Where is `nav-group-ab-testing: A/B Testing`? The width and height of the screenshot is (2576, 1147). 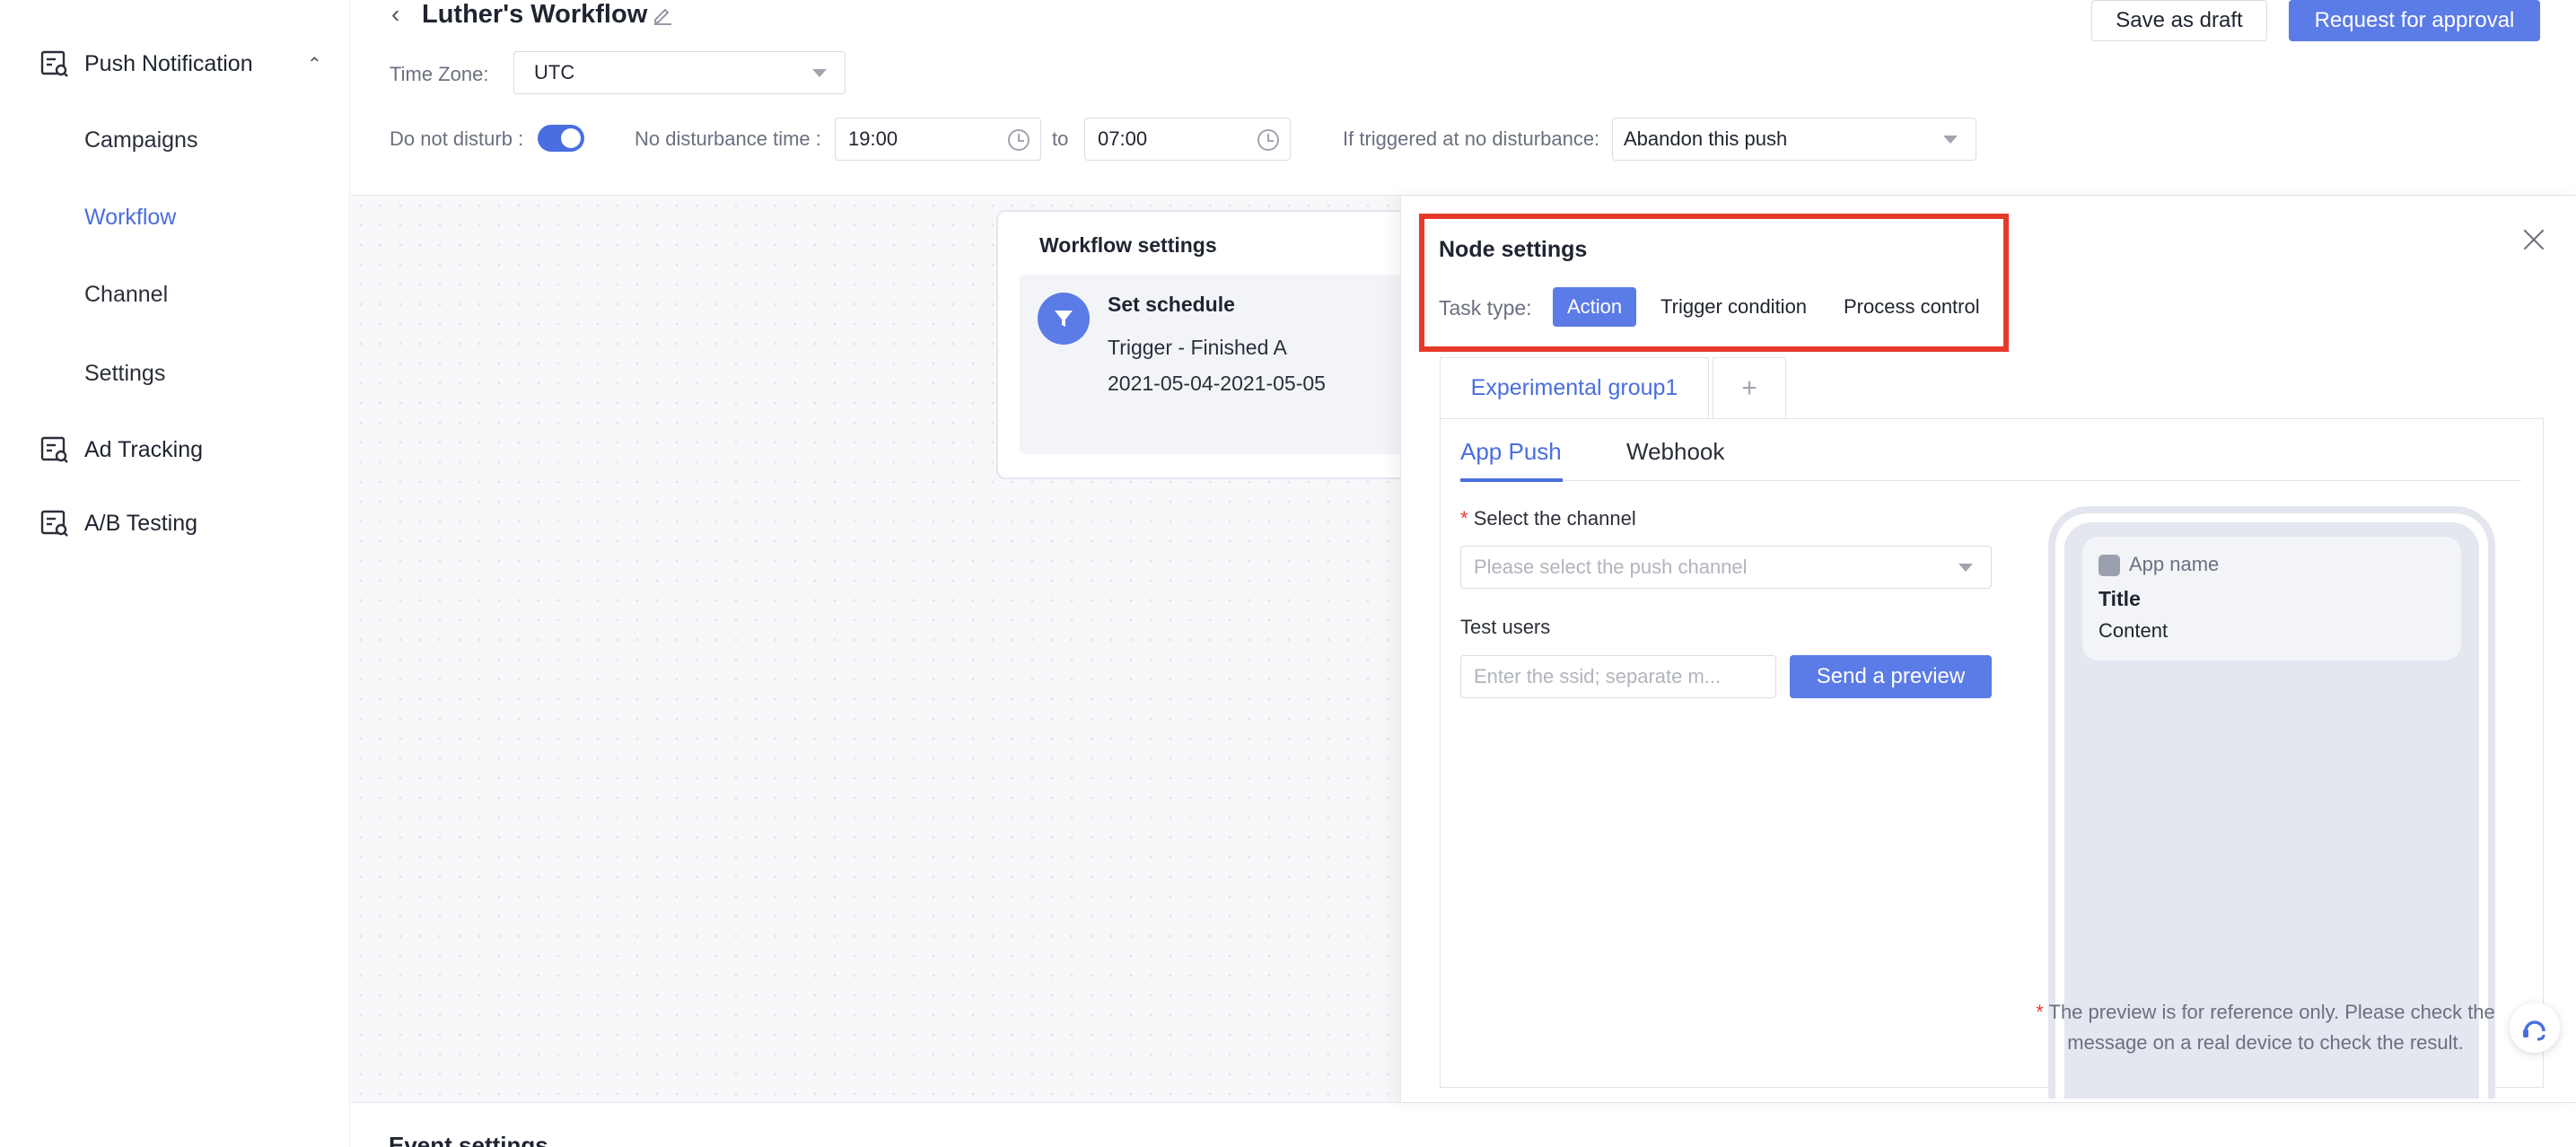
nav-group-ab-testing: A/B Testing is located at coordinates (118, 523).